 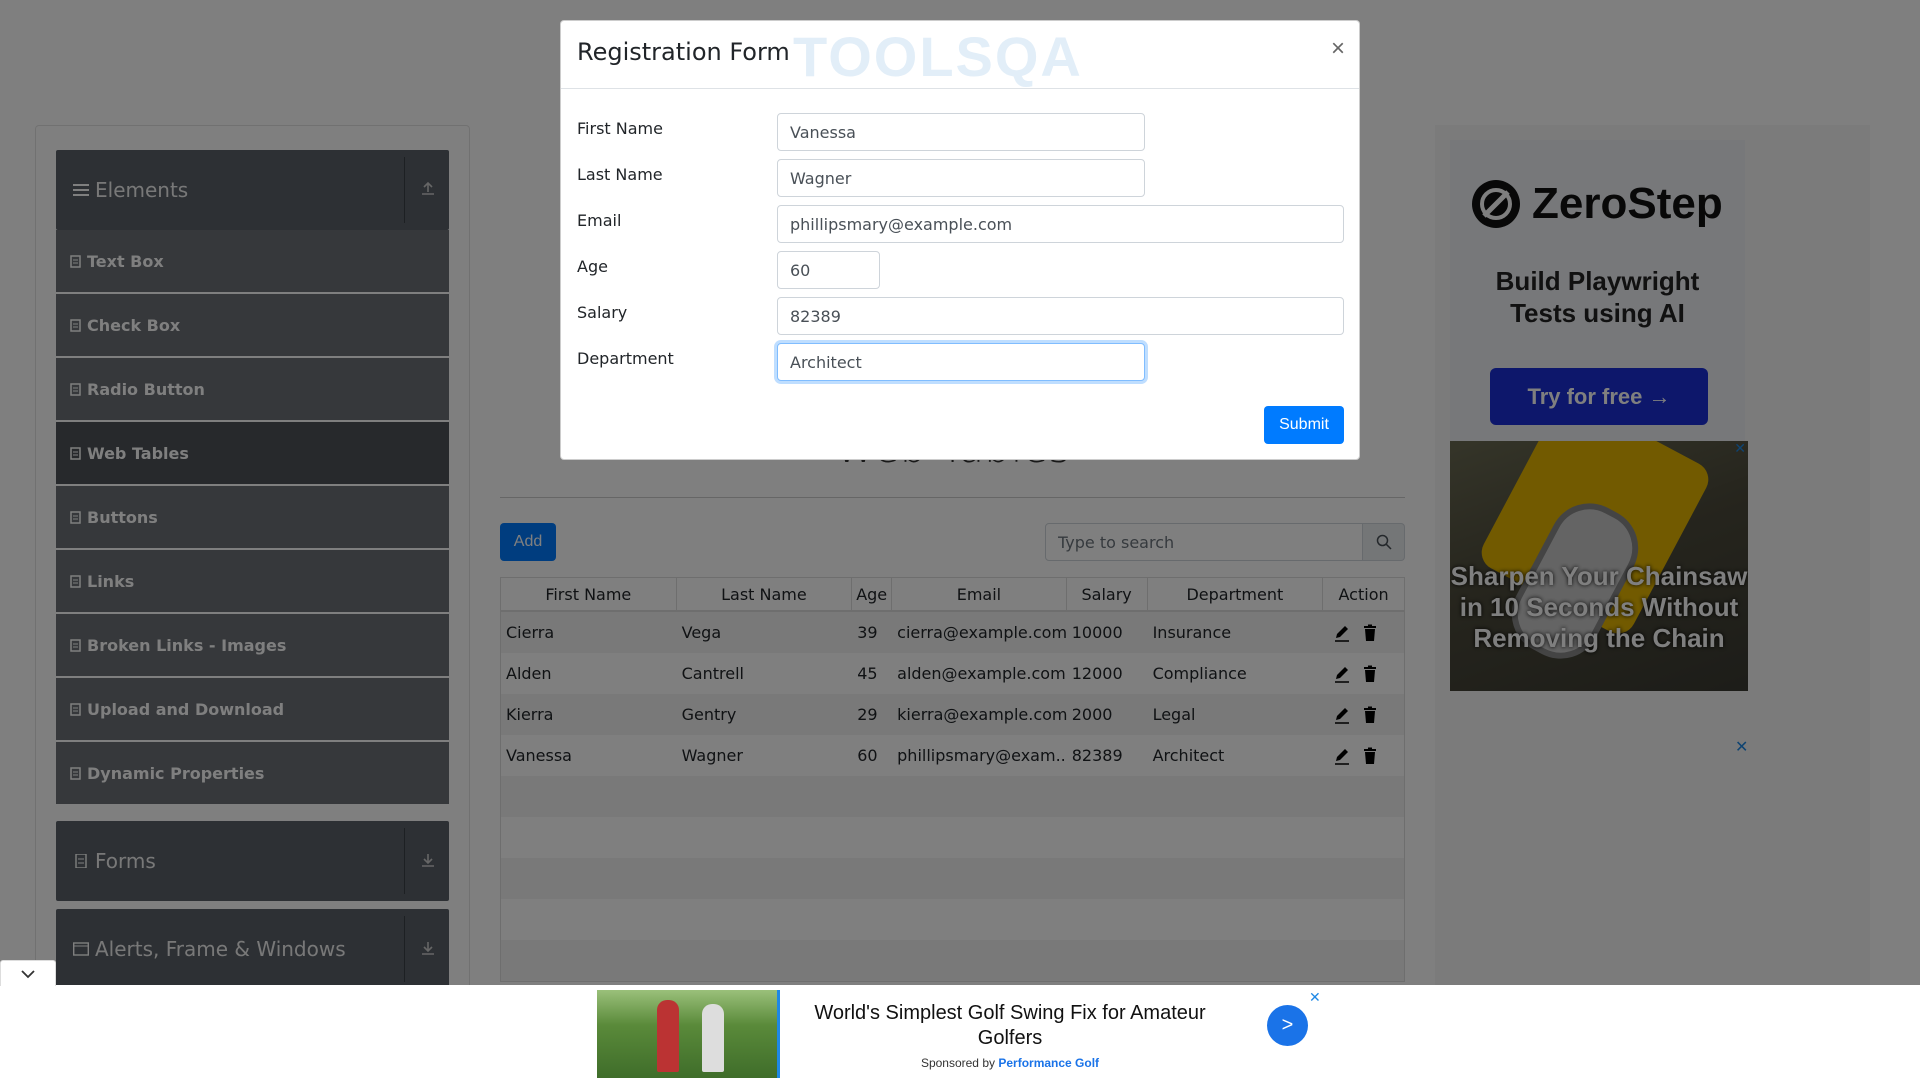 I want to click on toolsqa-logo: TOOLSQA, so click(x=938, y=56).